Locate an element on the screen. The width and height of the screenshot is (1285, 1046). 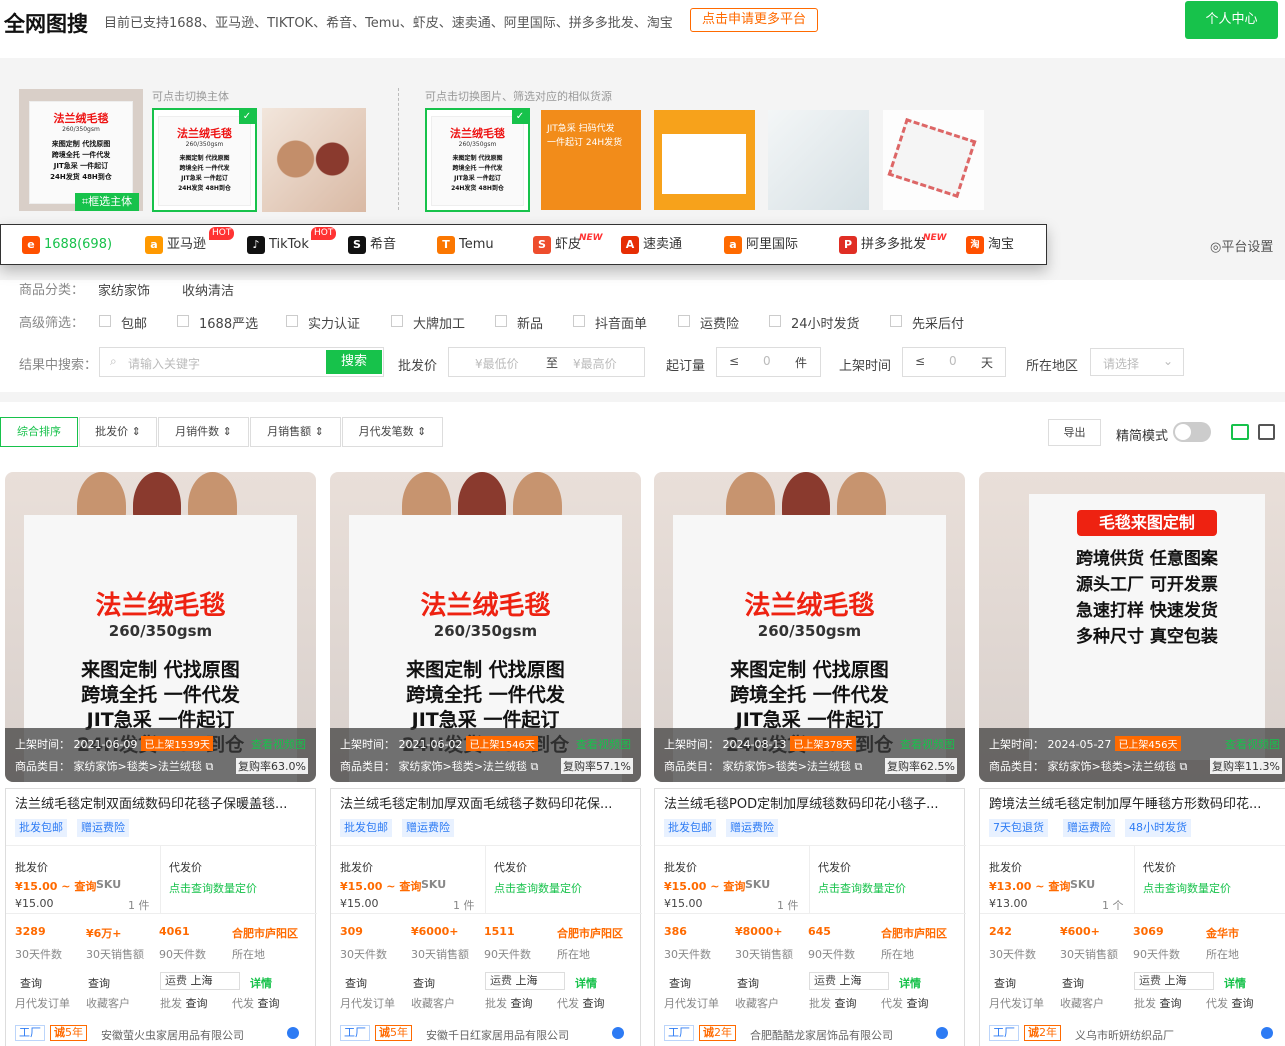
sort-wholesale-price: 批发价 ⇕ is located at coordinates (118, 432).